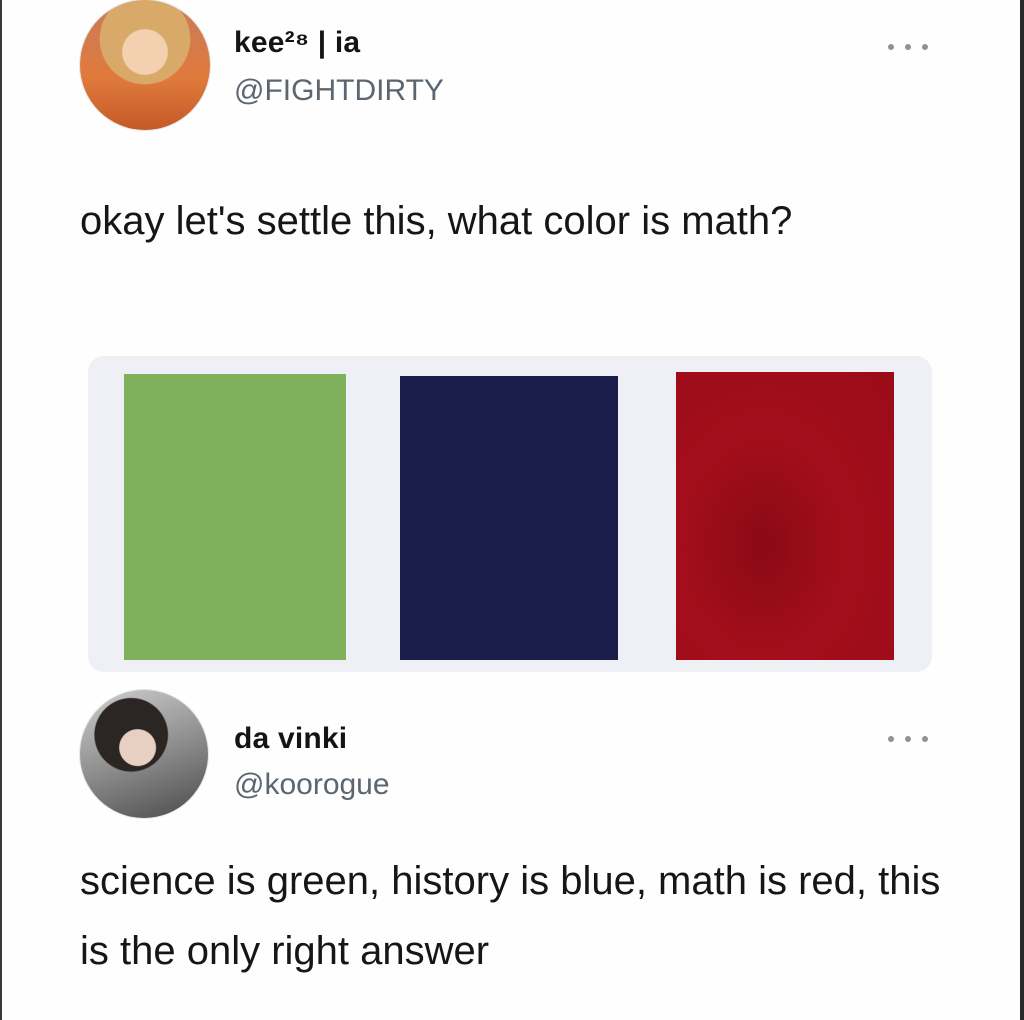 The image size is (1024, 1020). I want to click on right-border, so click(1022, 510).